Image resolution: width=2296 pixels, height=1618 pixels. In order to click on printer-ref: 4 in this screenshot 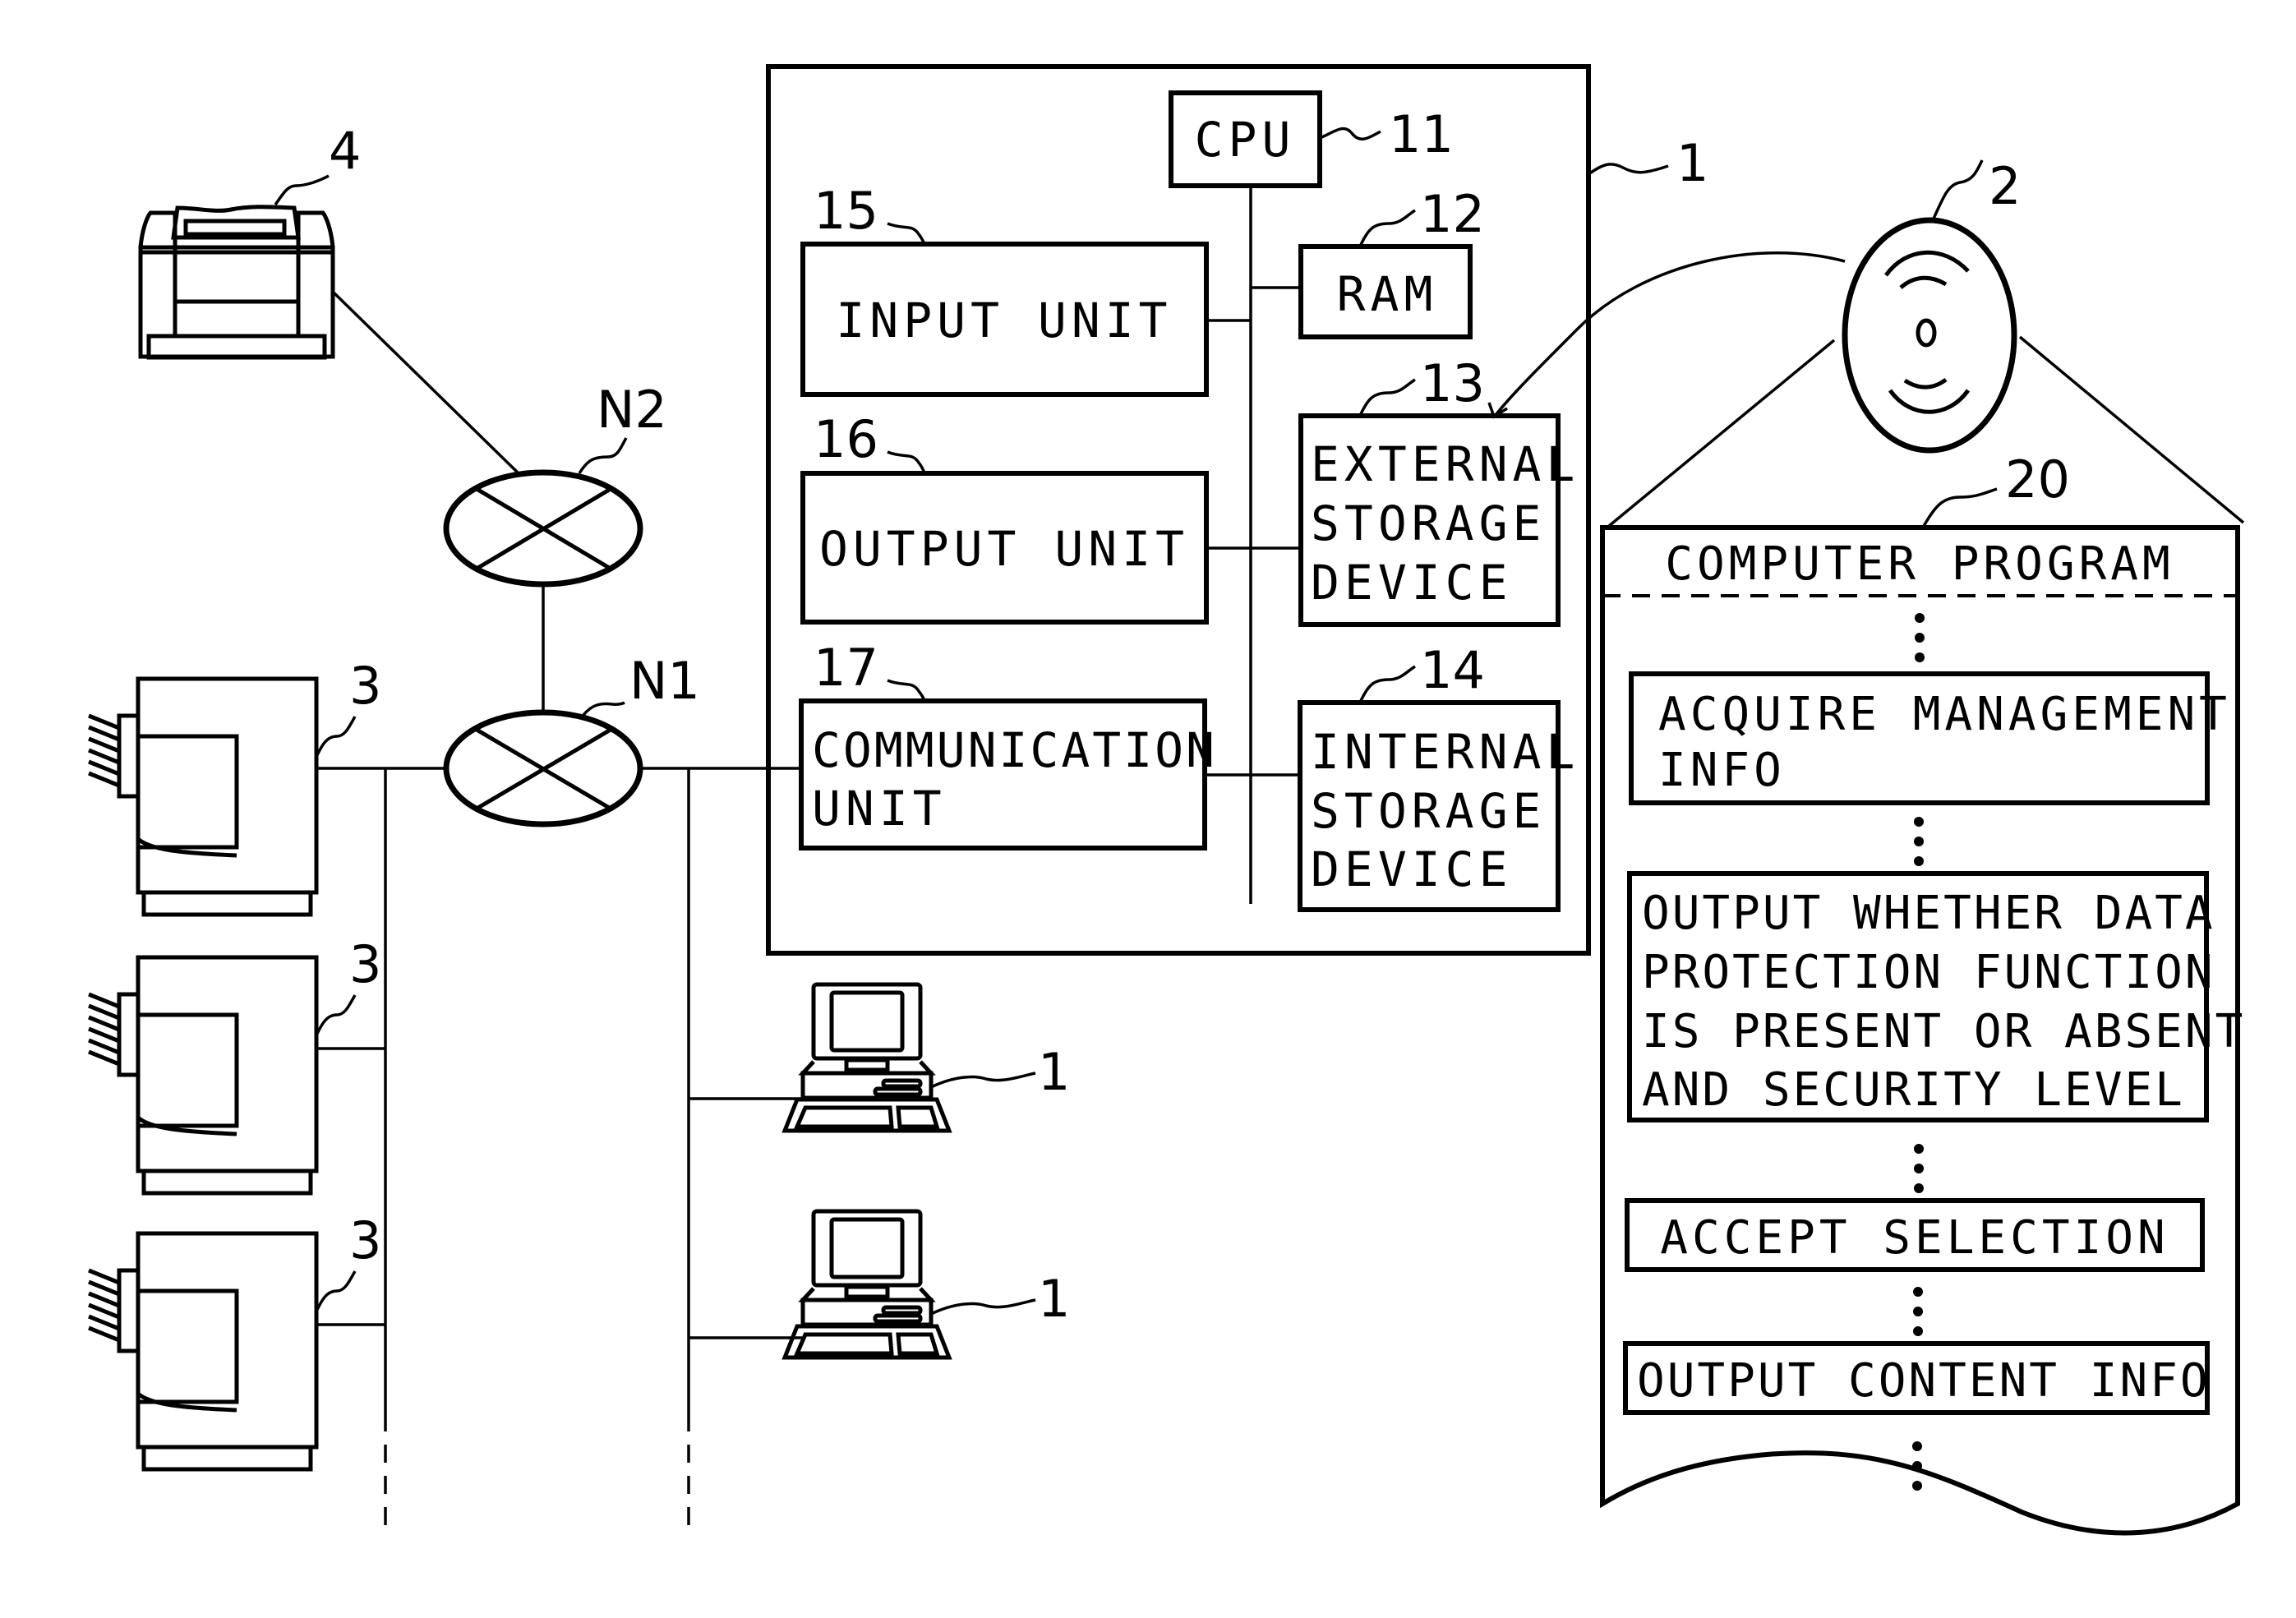, I will do `click(345, 151)`.